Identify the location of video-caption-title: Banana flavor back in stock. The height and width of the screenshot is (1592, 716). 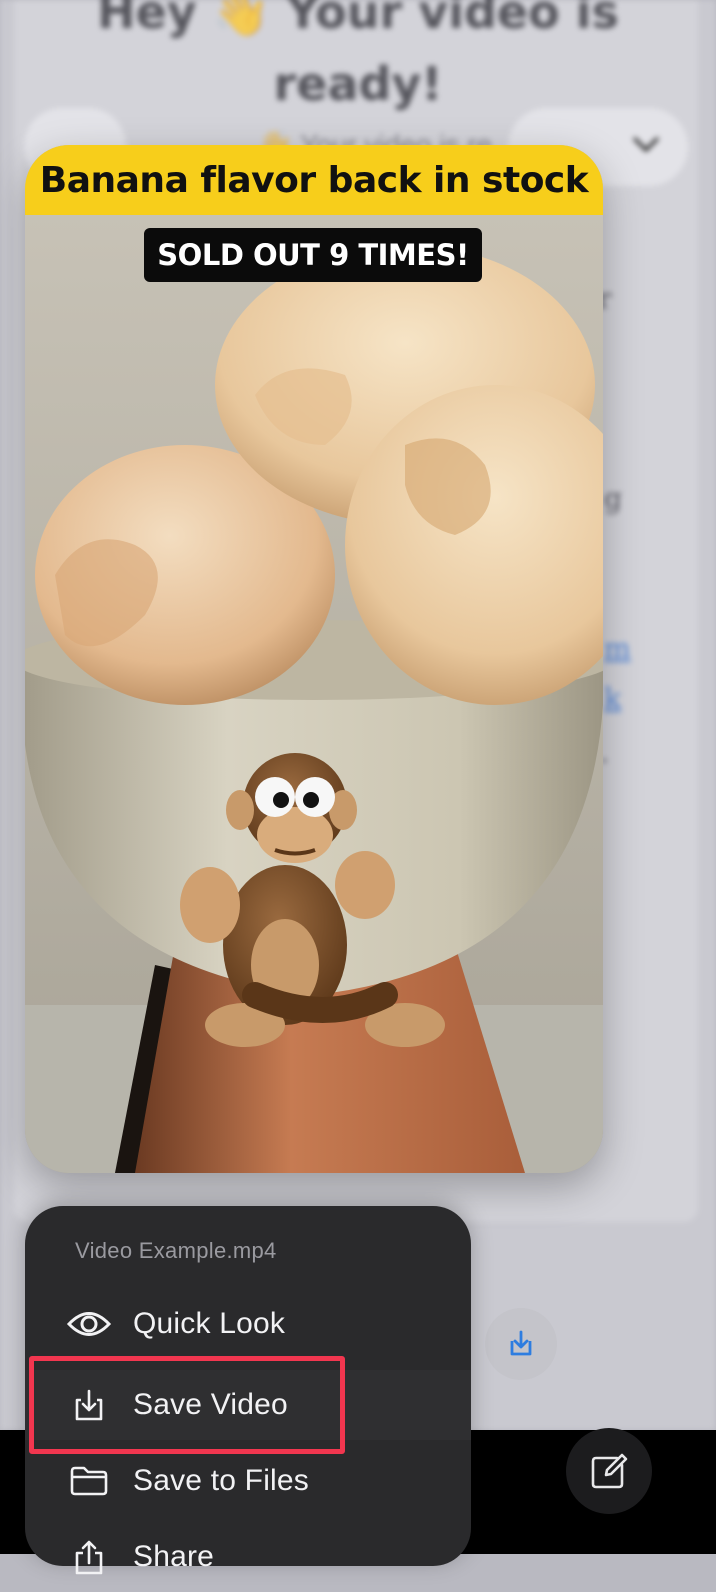
(314, 180).